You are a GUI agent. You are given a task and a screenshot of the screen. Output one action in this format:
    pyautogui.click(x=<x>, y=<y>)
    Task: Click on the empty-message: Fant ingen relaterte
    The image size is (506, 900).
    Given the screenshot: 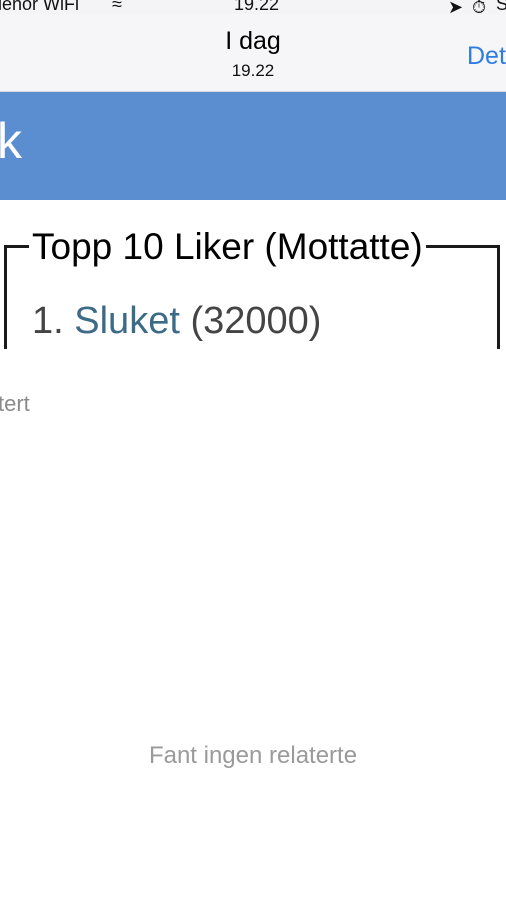 What is the action you would take?
    pyautogui.click(x=253, y=755)
    